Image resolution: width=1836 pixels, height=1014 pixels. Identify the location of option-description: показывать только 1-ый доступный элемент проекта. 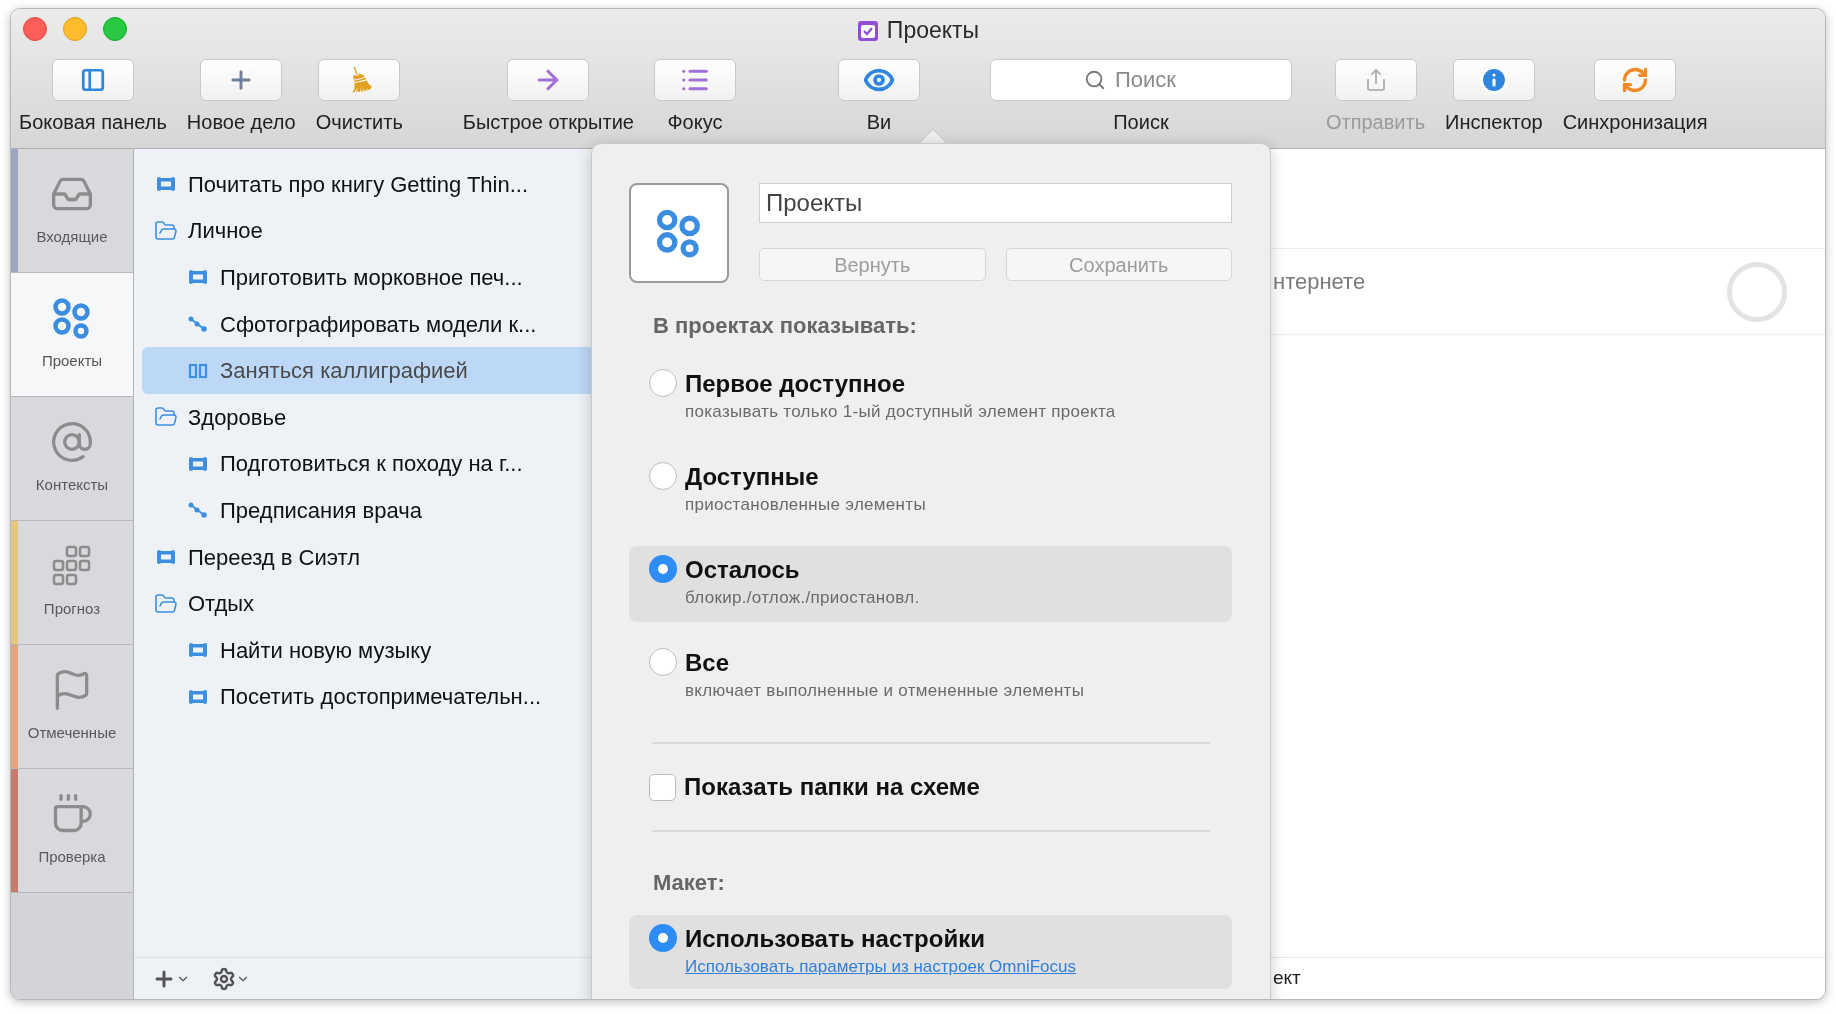
(900, 412).